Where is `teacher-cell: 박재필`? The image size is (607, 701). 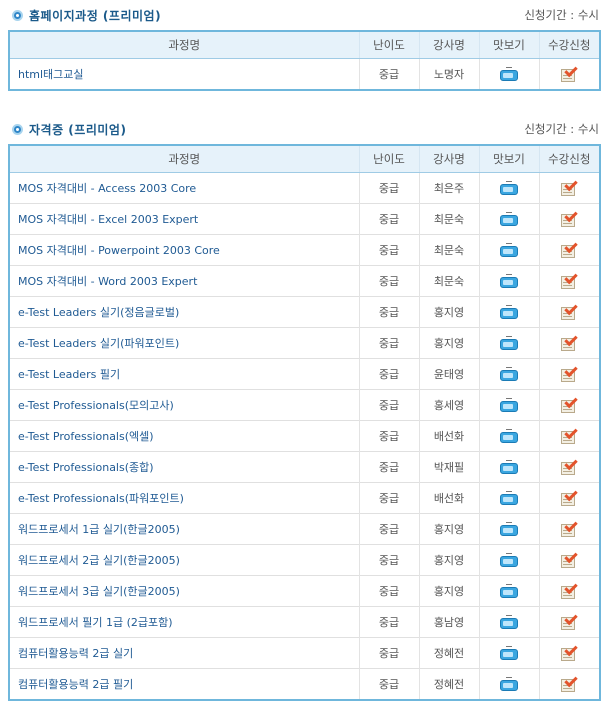 teacher-cell: 박재필 is located at coordinates (448, 467).